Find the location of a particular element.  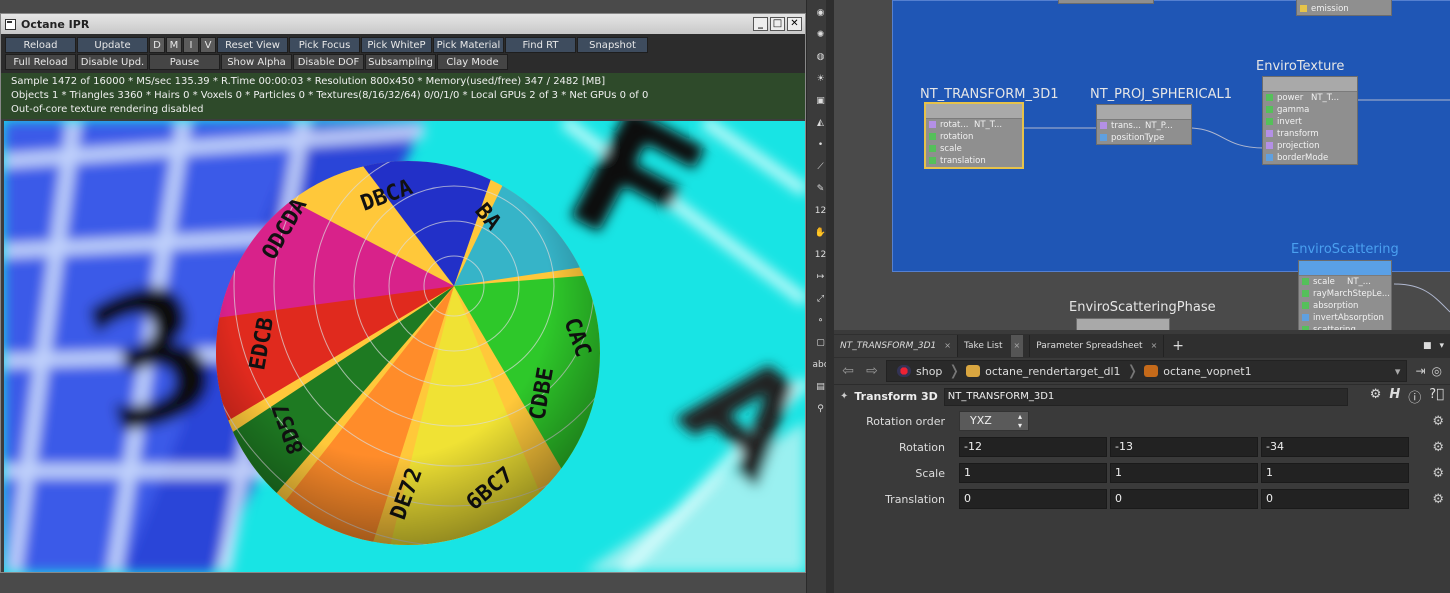

param-rotation: Rotation -12 -13 -34 ⚙ is located at coordinates (1142, 447).